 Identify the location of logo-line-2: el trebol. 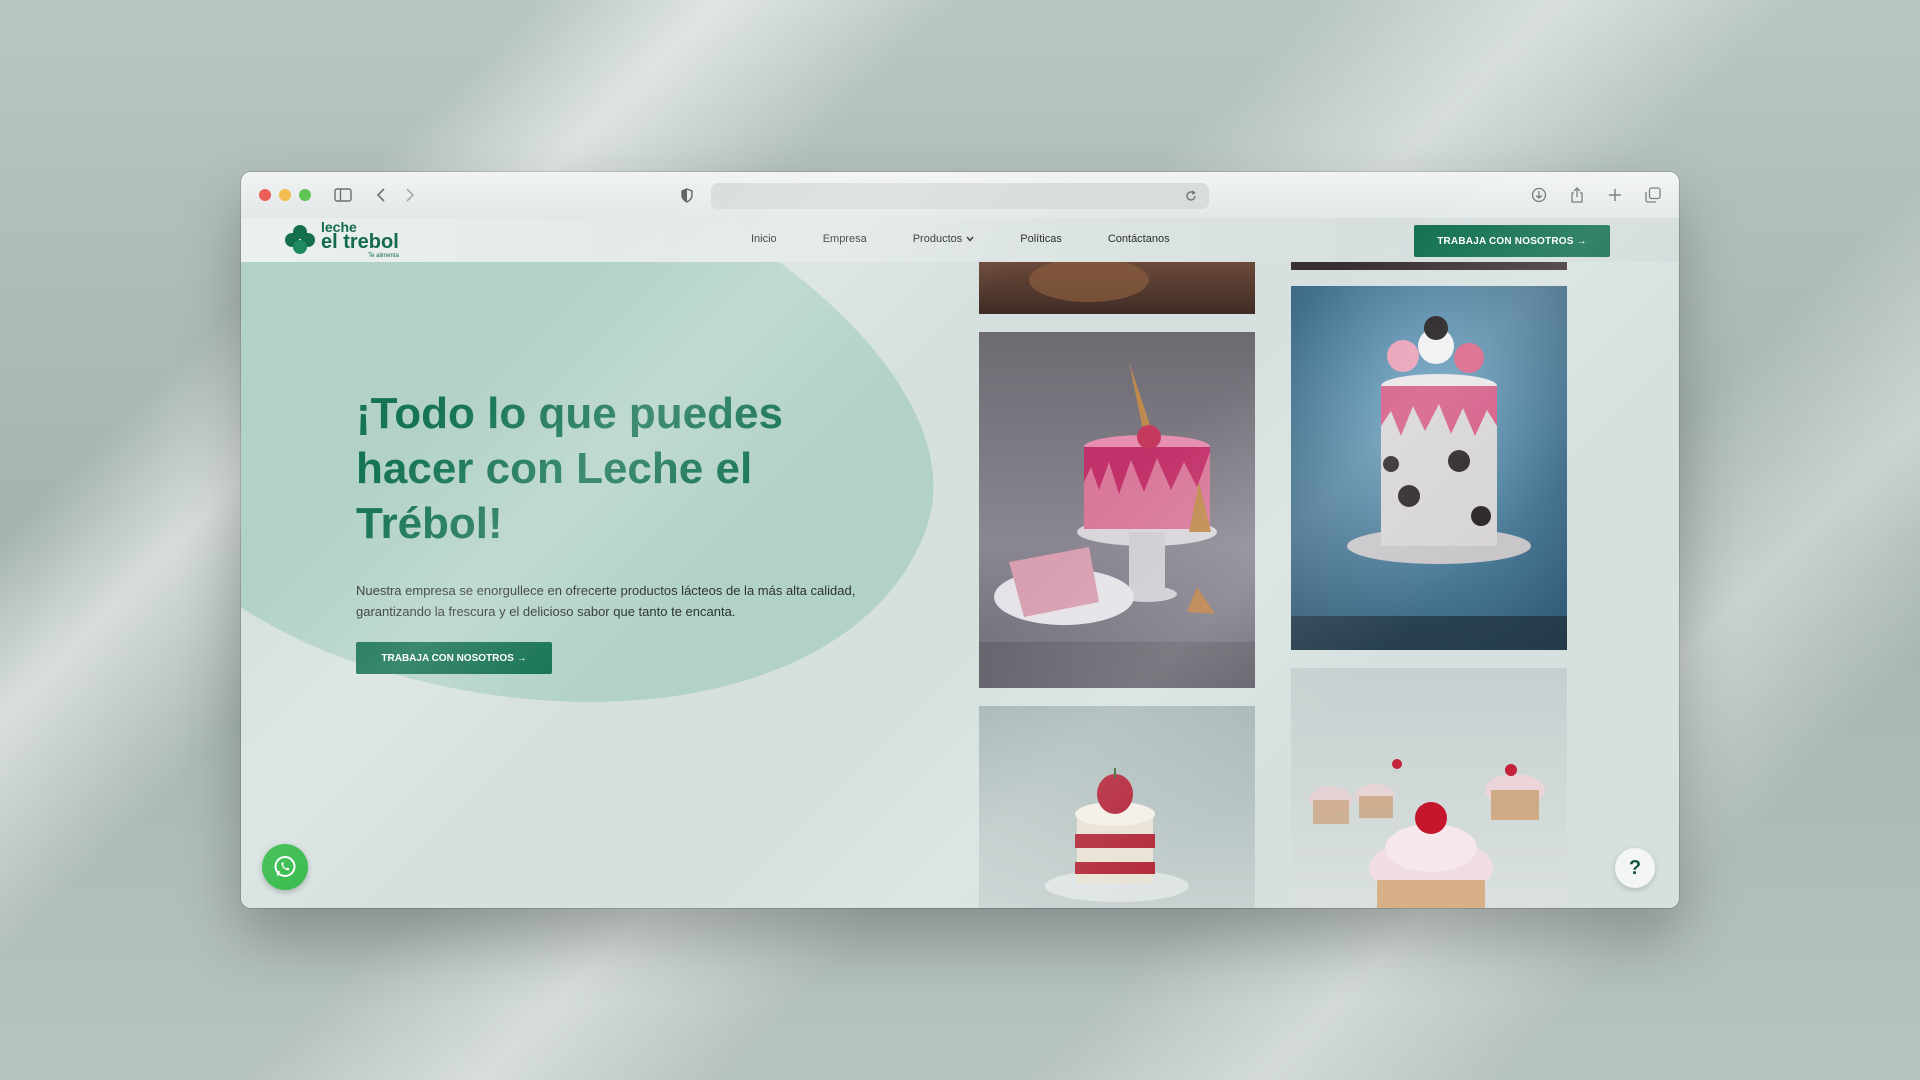
(360, 242).